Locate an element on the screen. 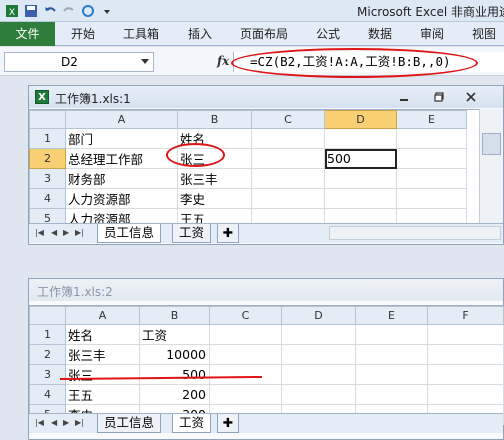 The height and width of the screenshot is (440, 504). cell-a3: 财务部 is located at coordinates (121, 178).